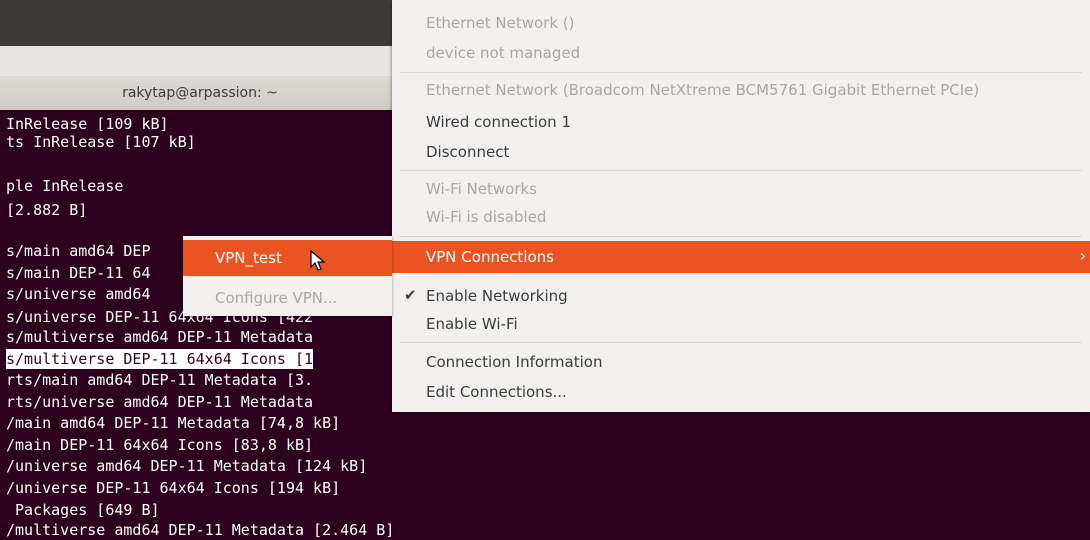 This screenshot has width=1090, height=540. Describe the element at coordinates (741, 257) in the screenshot. I see `vpn-connections-item: VPN Connections ›` at that location.